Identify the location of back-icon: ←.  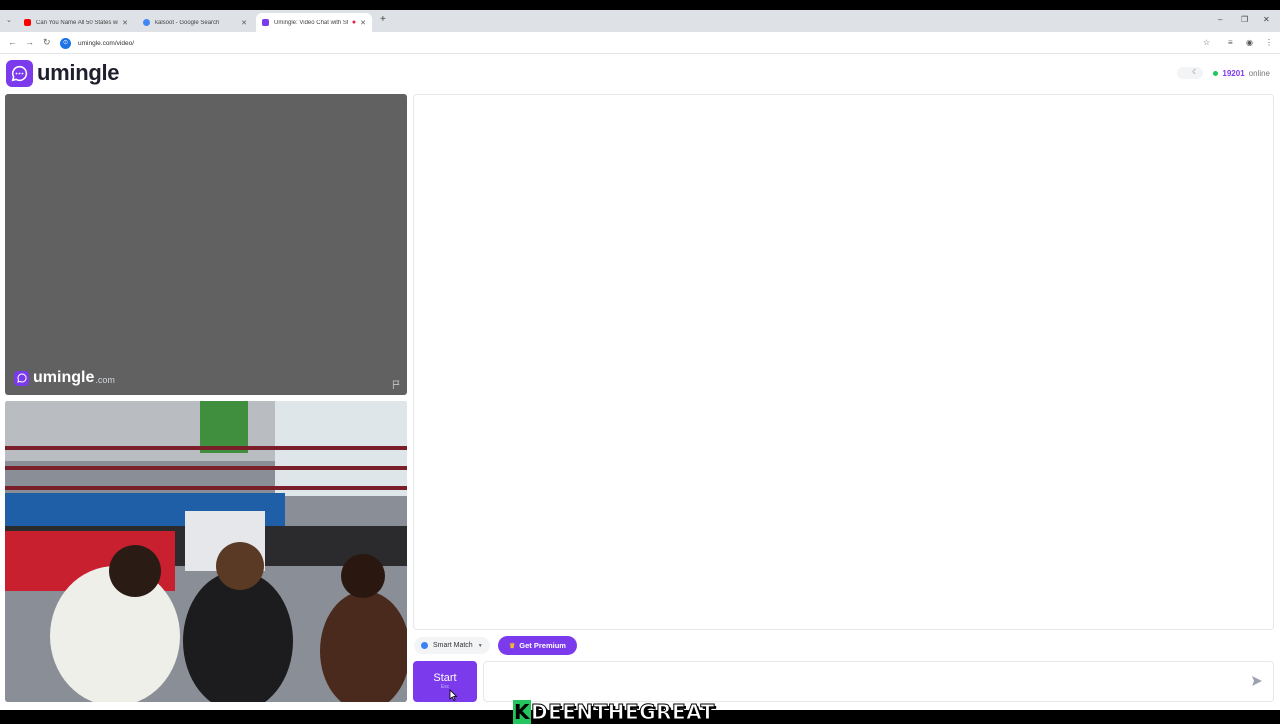
(12, 42).